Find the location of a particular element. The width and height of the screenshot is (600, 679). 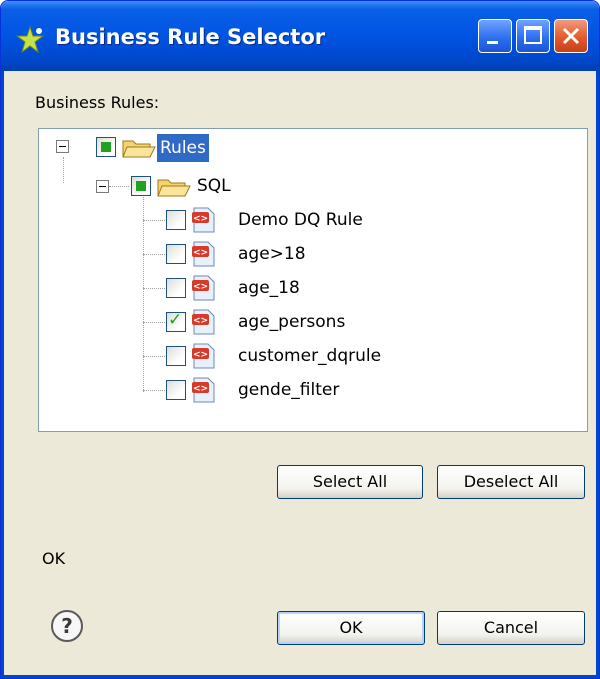

deselect-all-button: Deselect All is located at coordinates (511, 482).